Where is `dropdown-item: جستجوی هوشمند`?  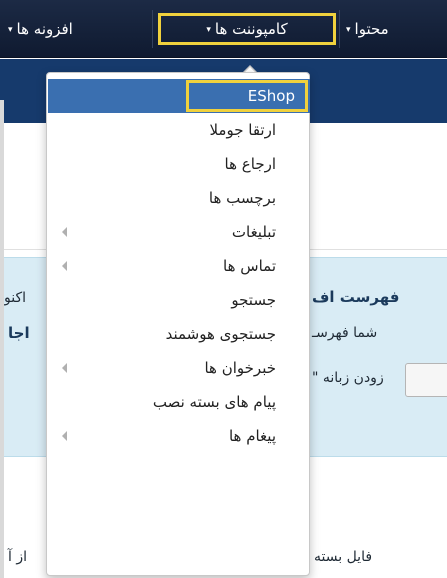
dropdown-item: جستجوی هوشمند is located at coordinates (179, 334).